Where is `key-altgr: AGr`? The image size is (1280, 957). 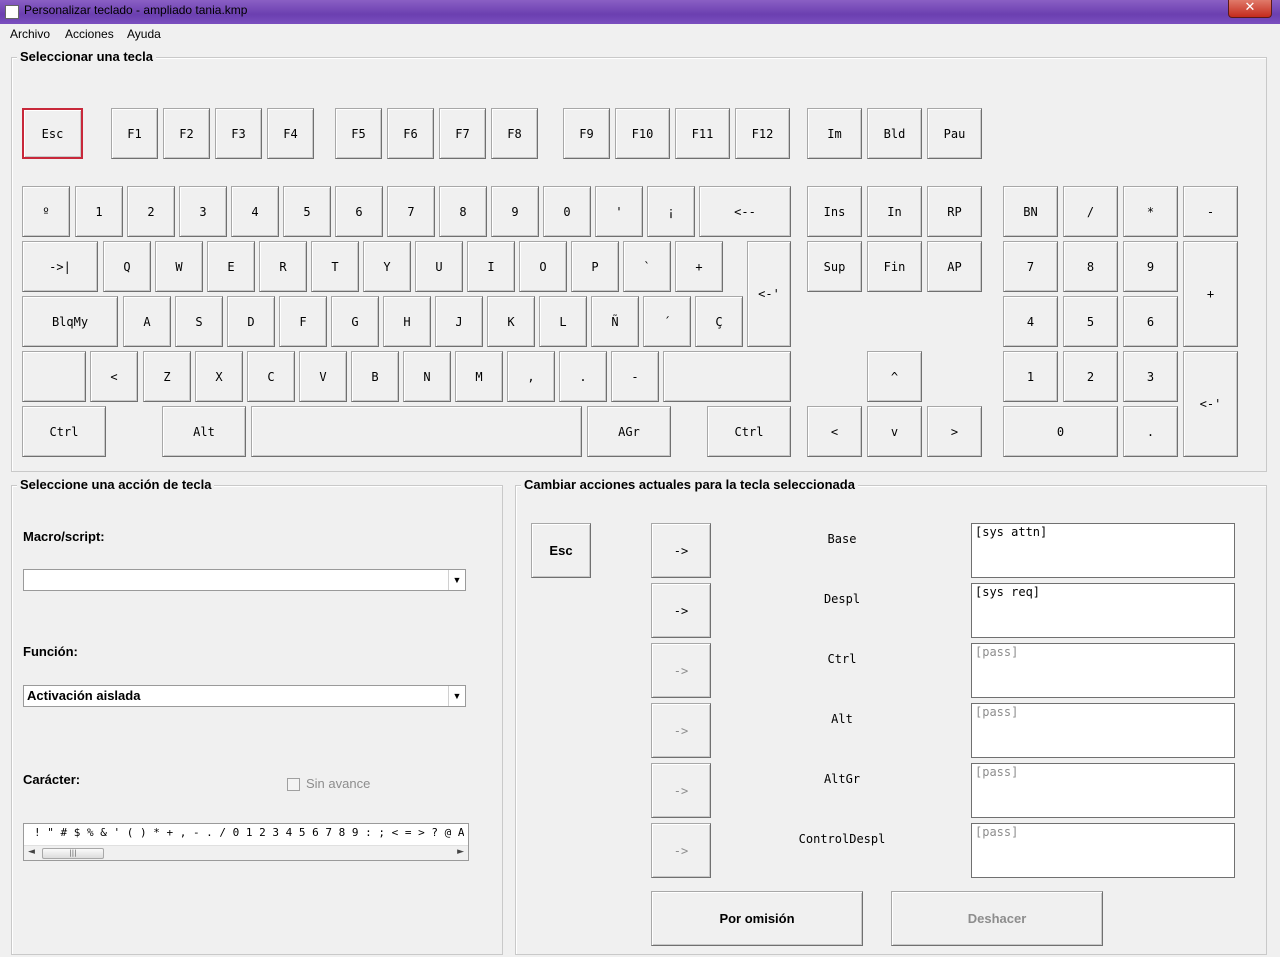 key-altgr: AGr is located at coordinates (629, 431).